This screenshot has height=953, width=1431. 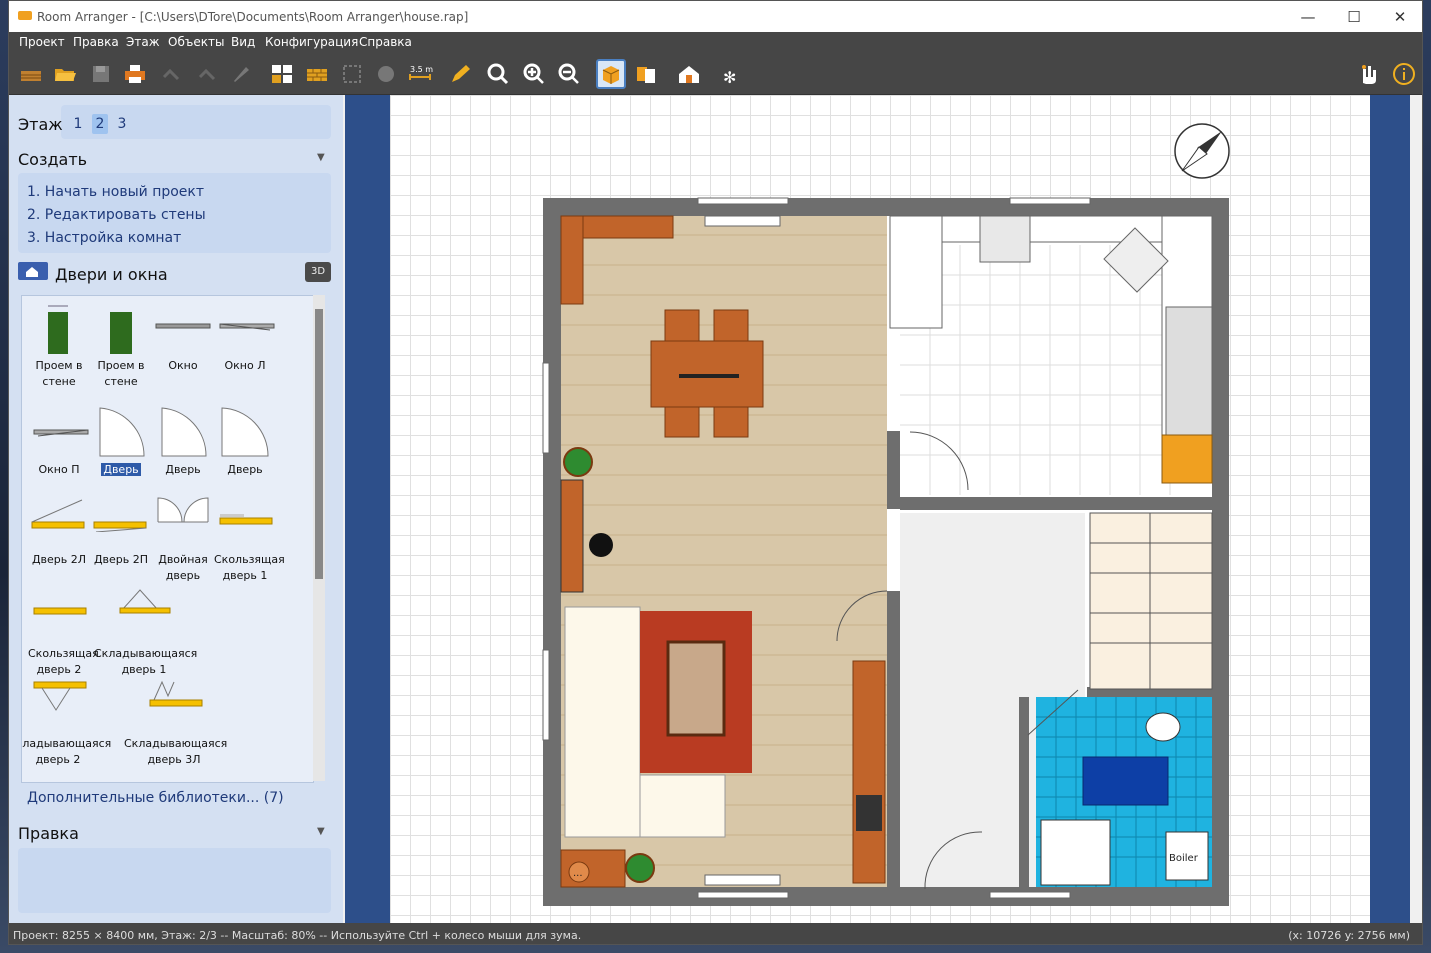 What do you see at coordinates (135, 74) in the screenshot?
I see `print-icon` at bounding box center [135, 74].